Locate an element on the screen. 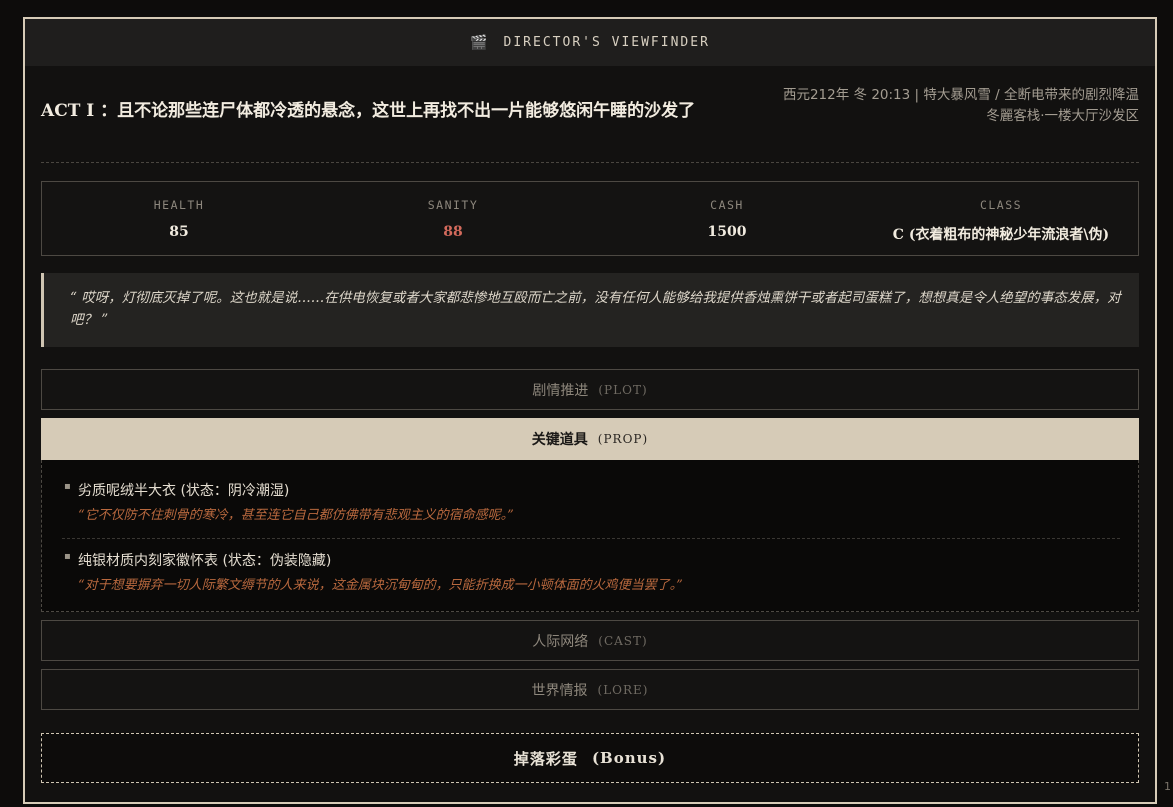 This screenshot has width=1173, height=807. tab-label-en: (LORE) is located at coordinates (623, 689).